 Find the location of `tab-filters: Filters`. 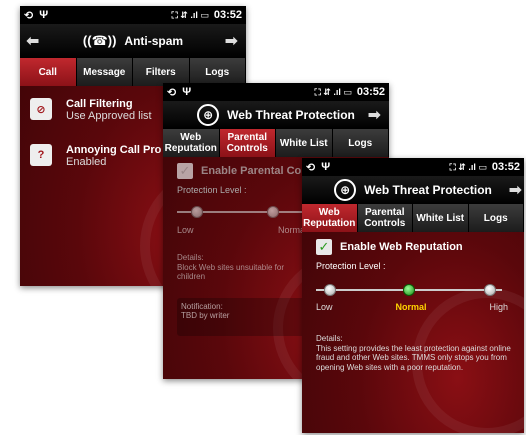

tab-filters: Filters is located at coordinates (161, 72).